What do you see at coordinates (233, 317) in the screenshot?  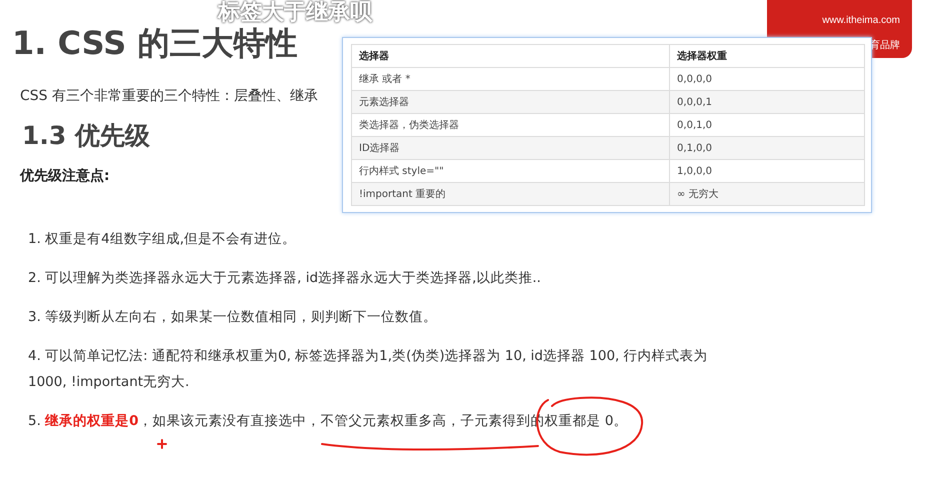 I see `list-item: 3. 等级判断从左向右，如果某一位数值相同，则判断下一位数值。` at bounding box center [233, 317].